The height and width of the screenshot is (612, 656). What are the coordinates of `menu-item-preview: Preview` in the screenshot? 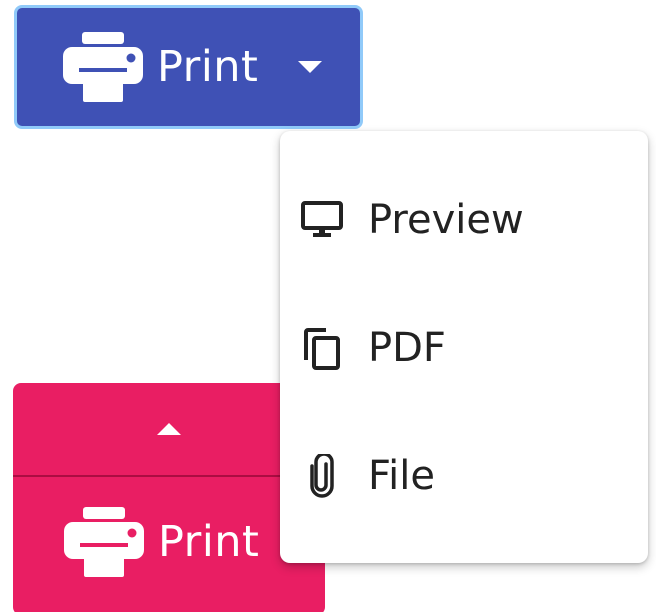 It's located at (464, 220).